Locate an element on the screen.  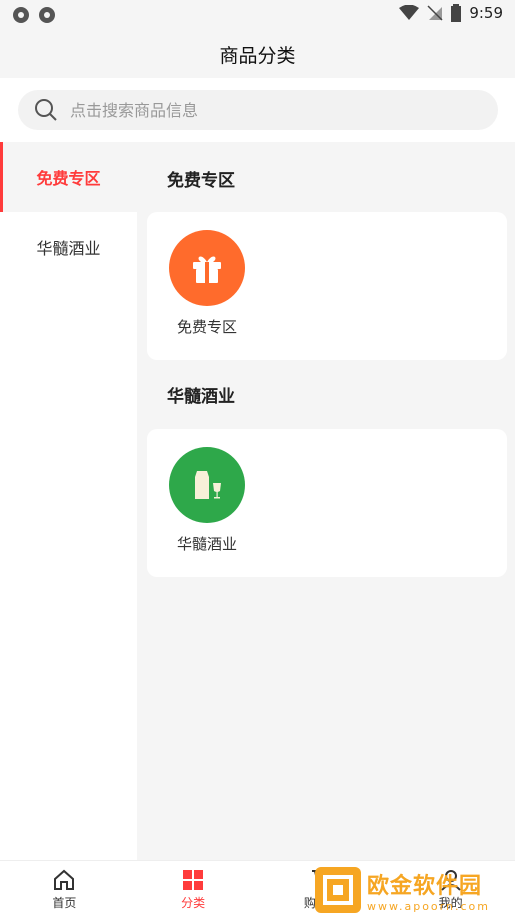
tab-label: 分类 is located at coordinates (193, 902).